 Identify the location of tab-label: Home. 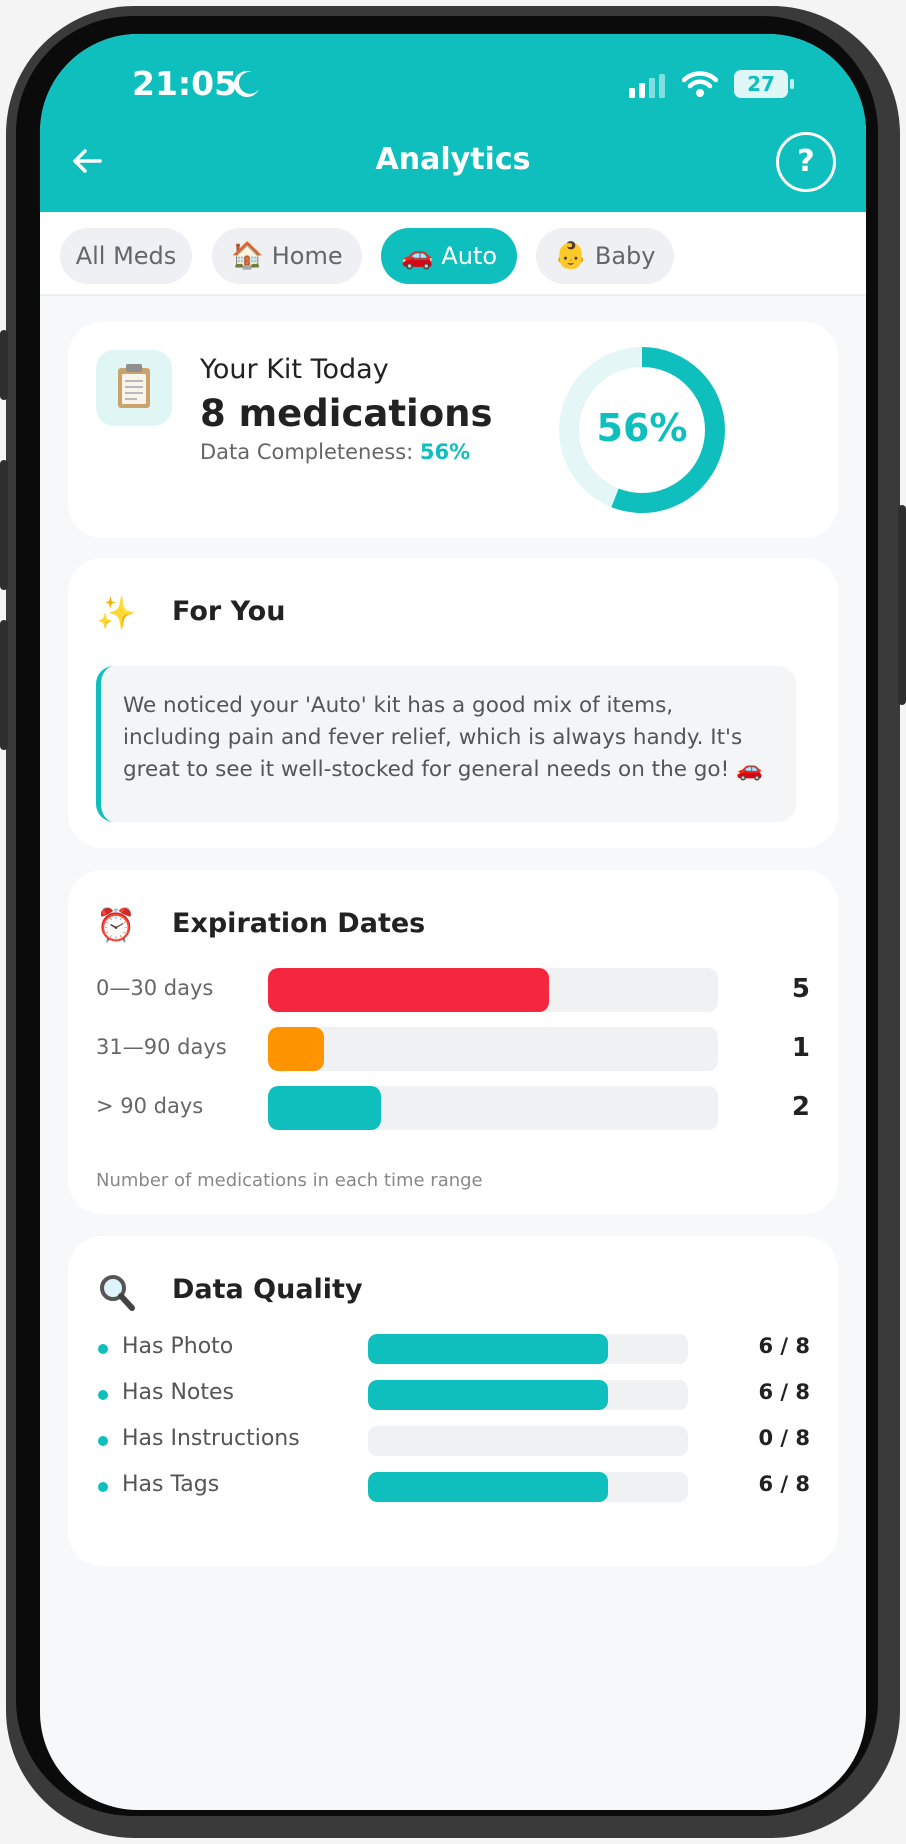
(307, 256).